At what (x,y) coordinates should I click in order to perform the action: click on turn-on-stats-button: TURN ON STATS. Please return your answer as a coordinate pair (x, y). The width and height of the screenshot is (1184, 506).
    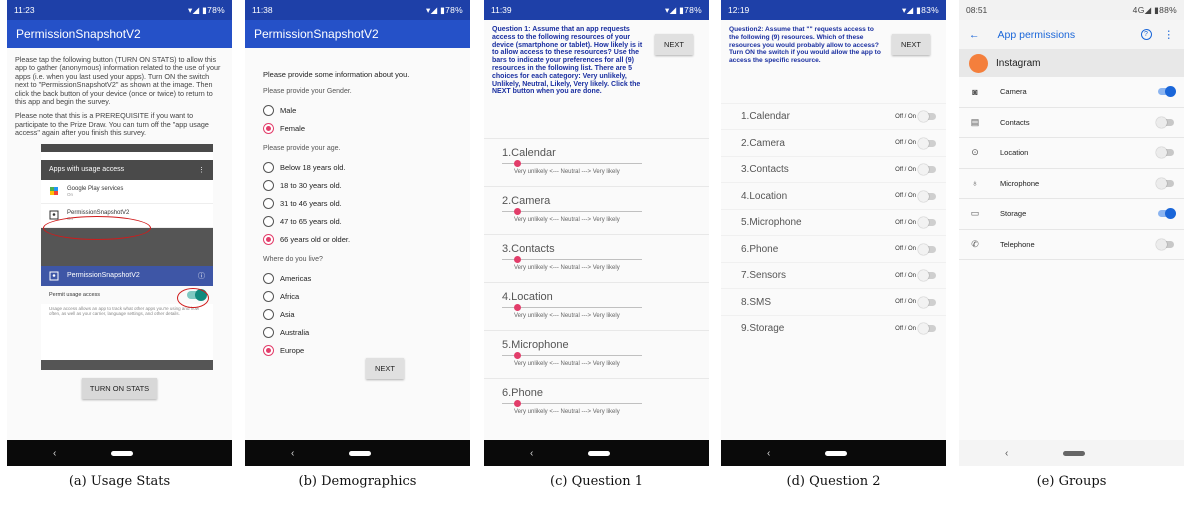
    Looking at the image, I should click on (119, 388).